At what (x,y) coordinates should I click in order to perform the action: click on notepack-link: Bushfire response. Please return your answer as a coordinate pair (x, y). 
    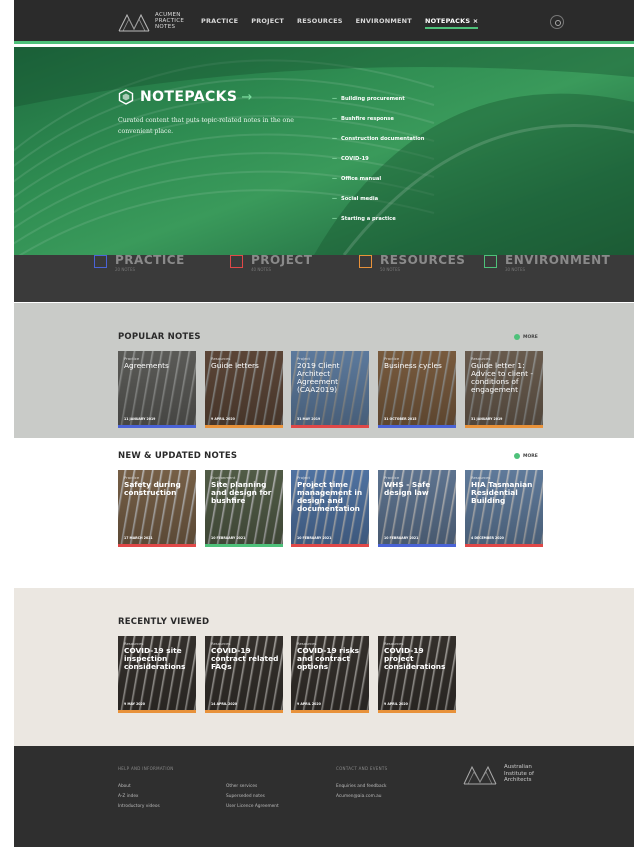
    Looking at the image, I should click on (378, 119).